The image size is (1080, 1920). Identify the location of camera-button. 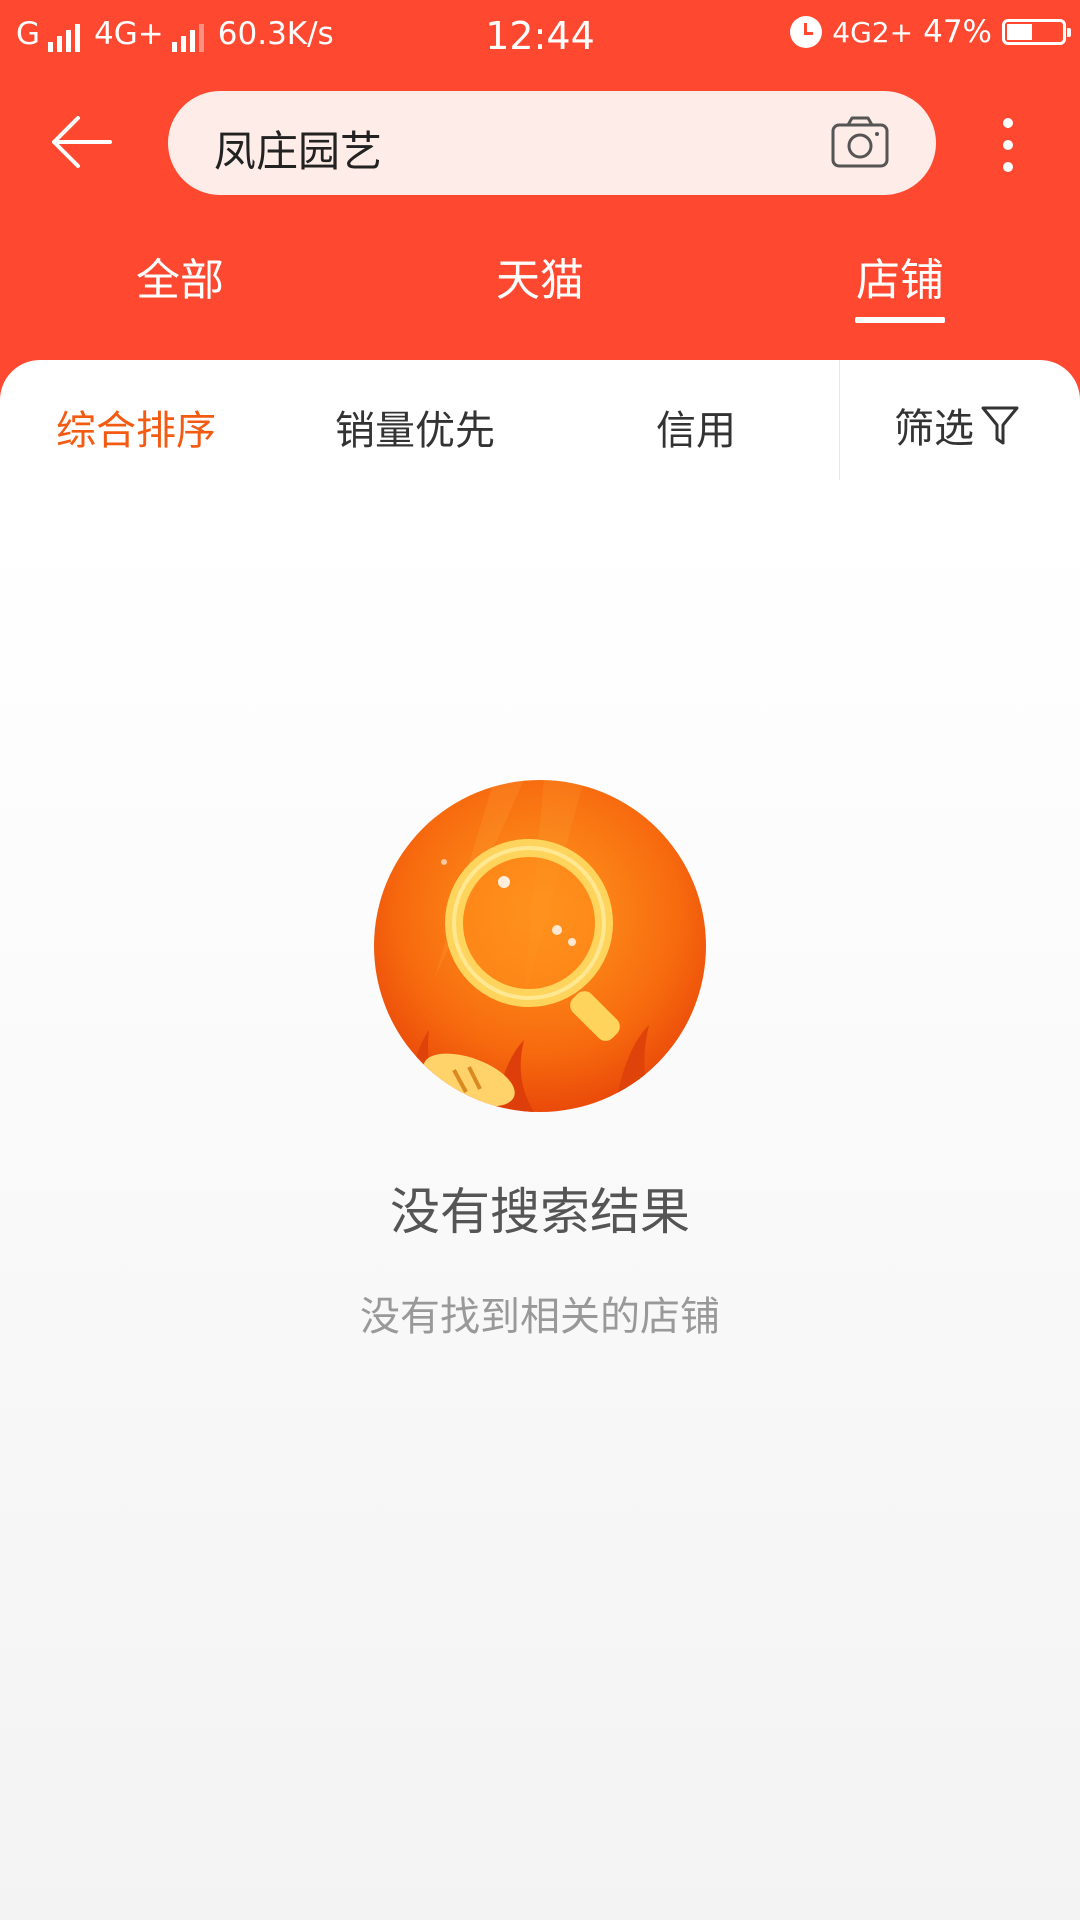
(860, 142).